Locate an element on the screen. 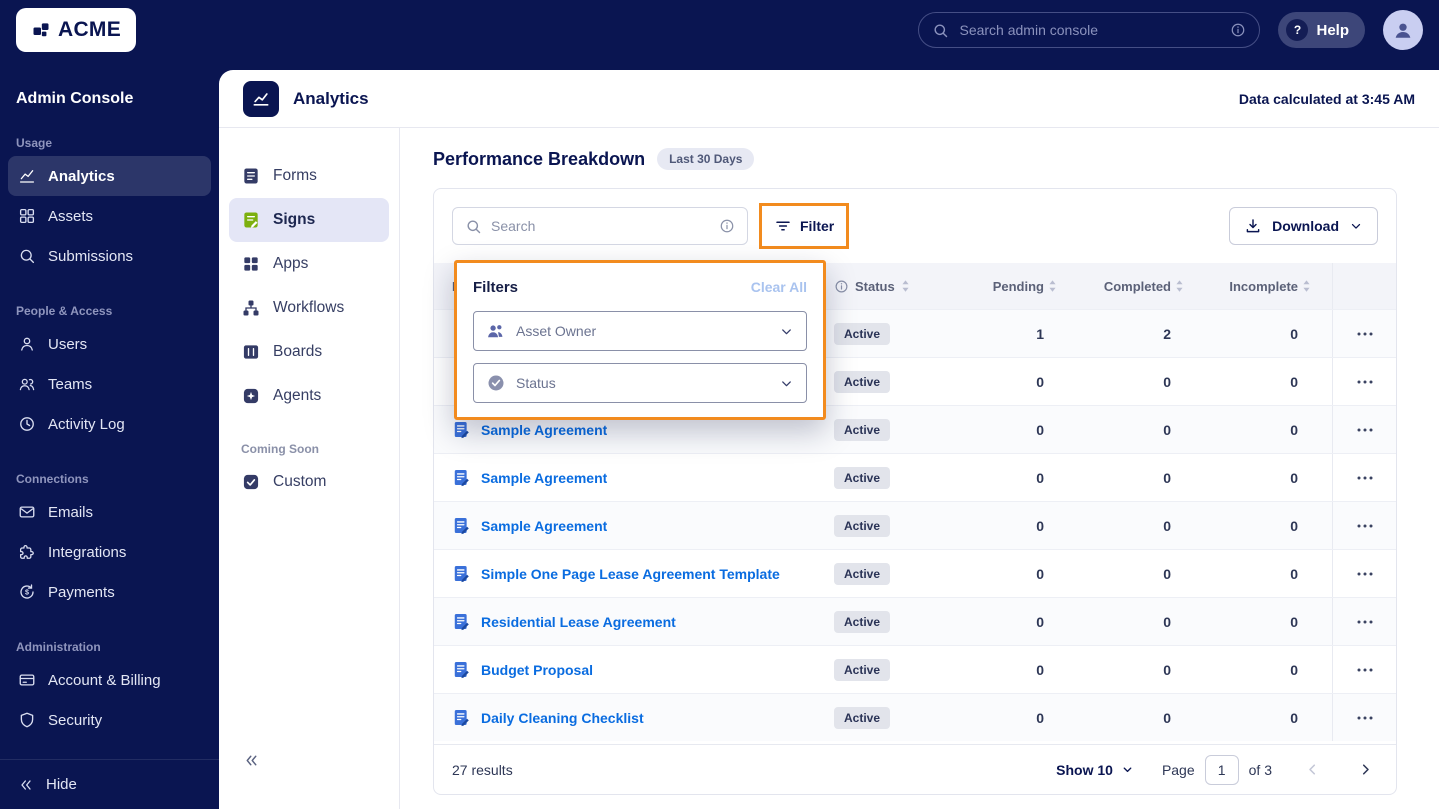  show-per-page-select: Show 10 is located at coordinates (1095, 770).